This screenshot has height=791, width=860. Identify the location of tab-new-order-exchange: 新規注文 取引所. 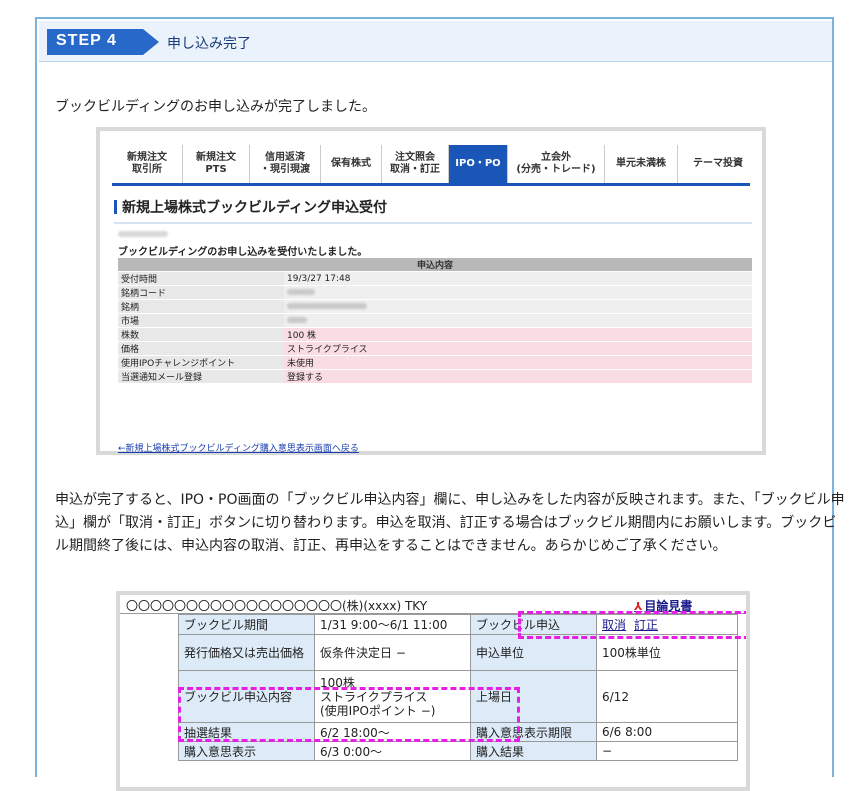
(147, 164).